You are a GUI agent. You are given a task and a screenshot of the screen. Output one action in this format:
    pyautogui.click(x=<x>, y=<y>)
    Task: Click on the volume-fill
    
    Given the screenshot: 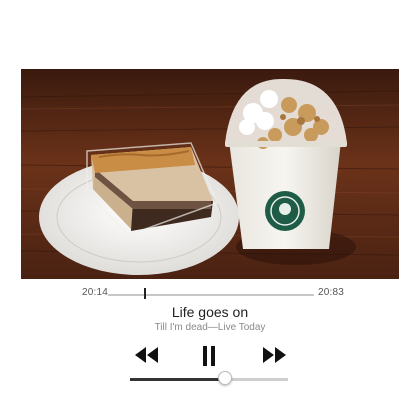 What is the action you would take?
    pyautogui.click(x=177, y=379)
    